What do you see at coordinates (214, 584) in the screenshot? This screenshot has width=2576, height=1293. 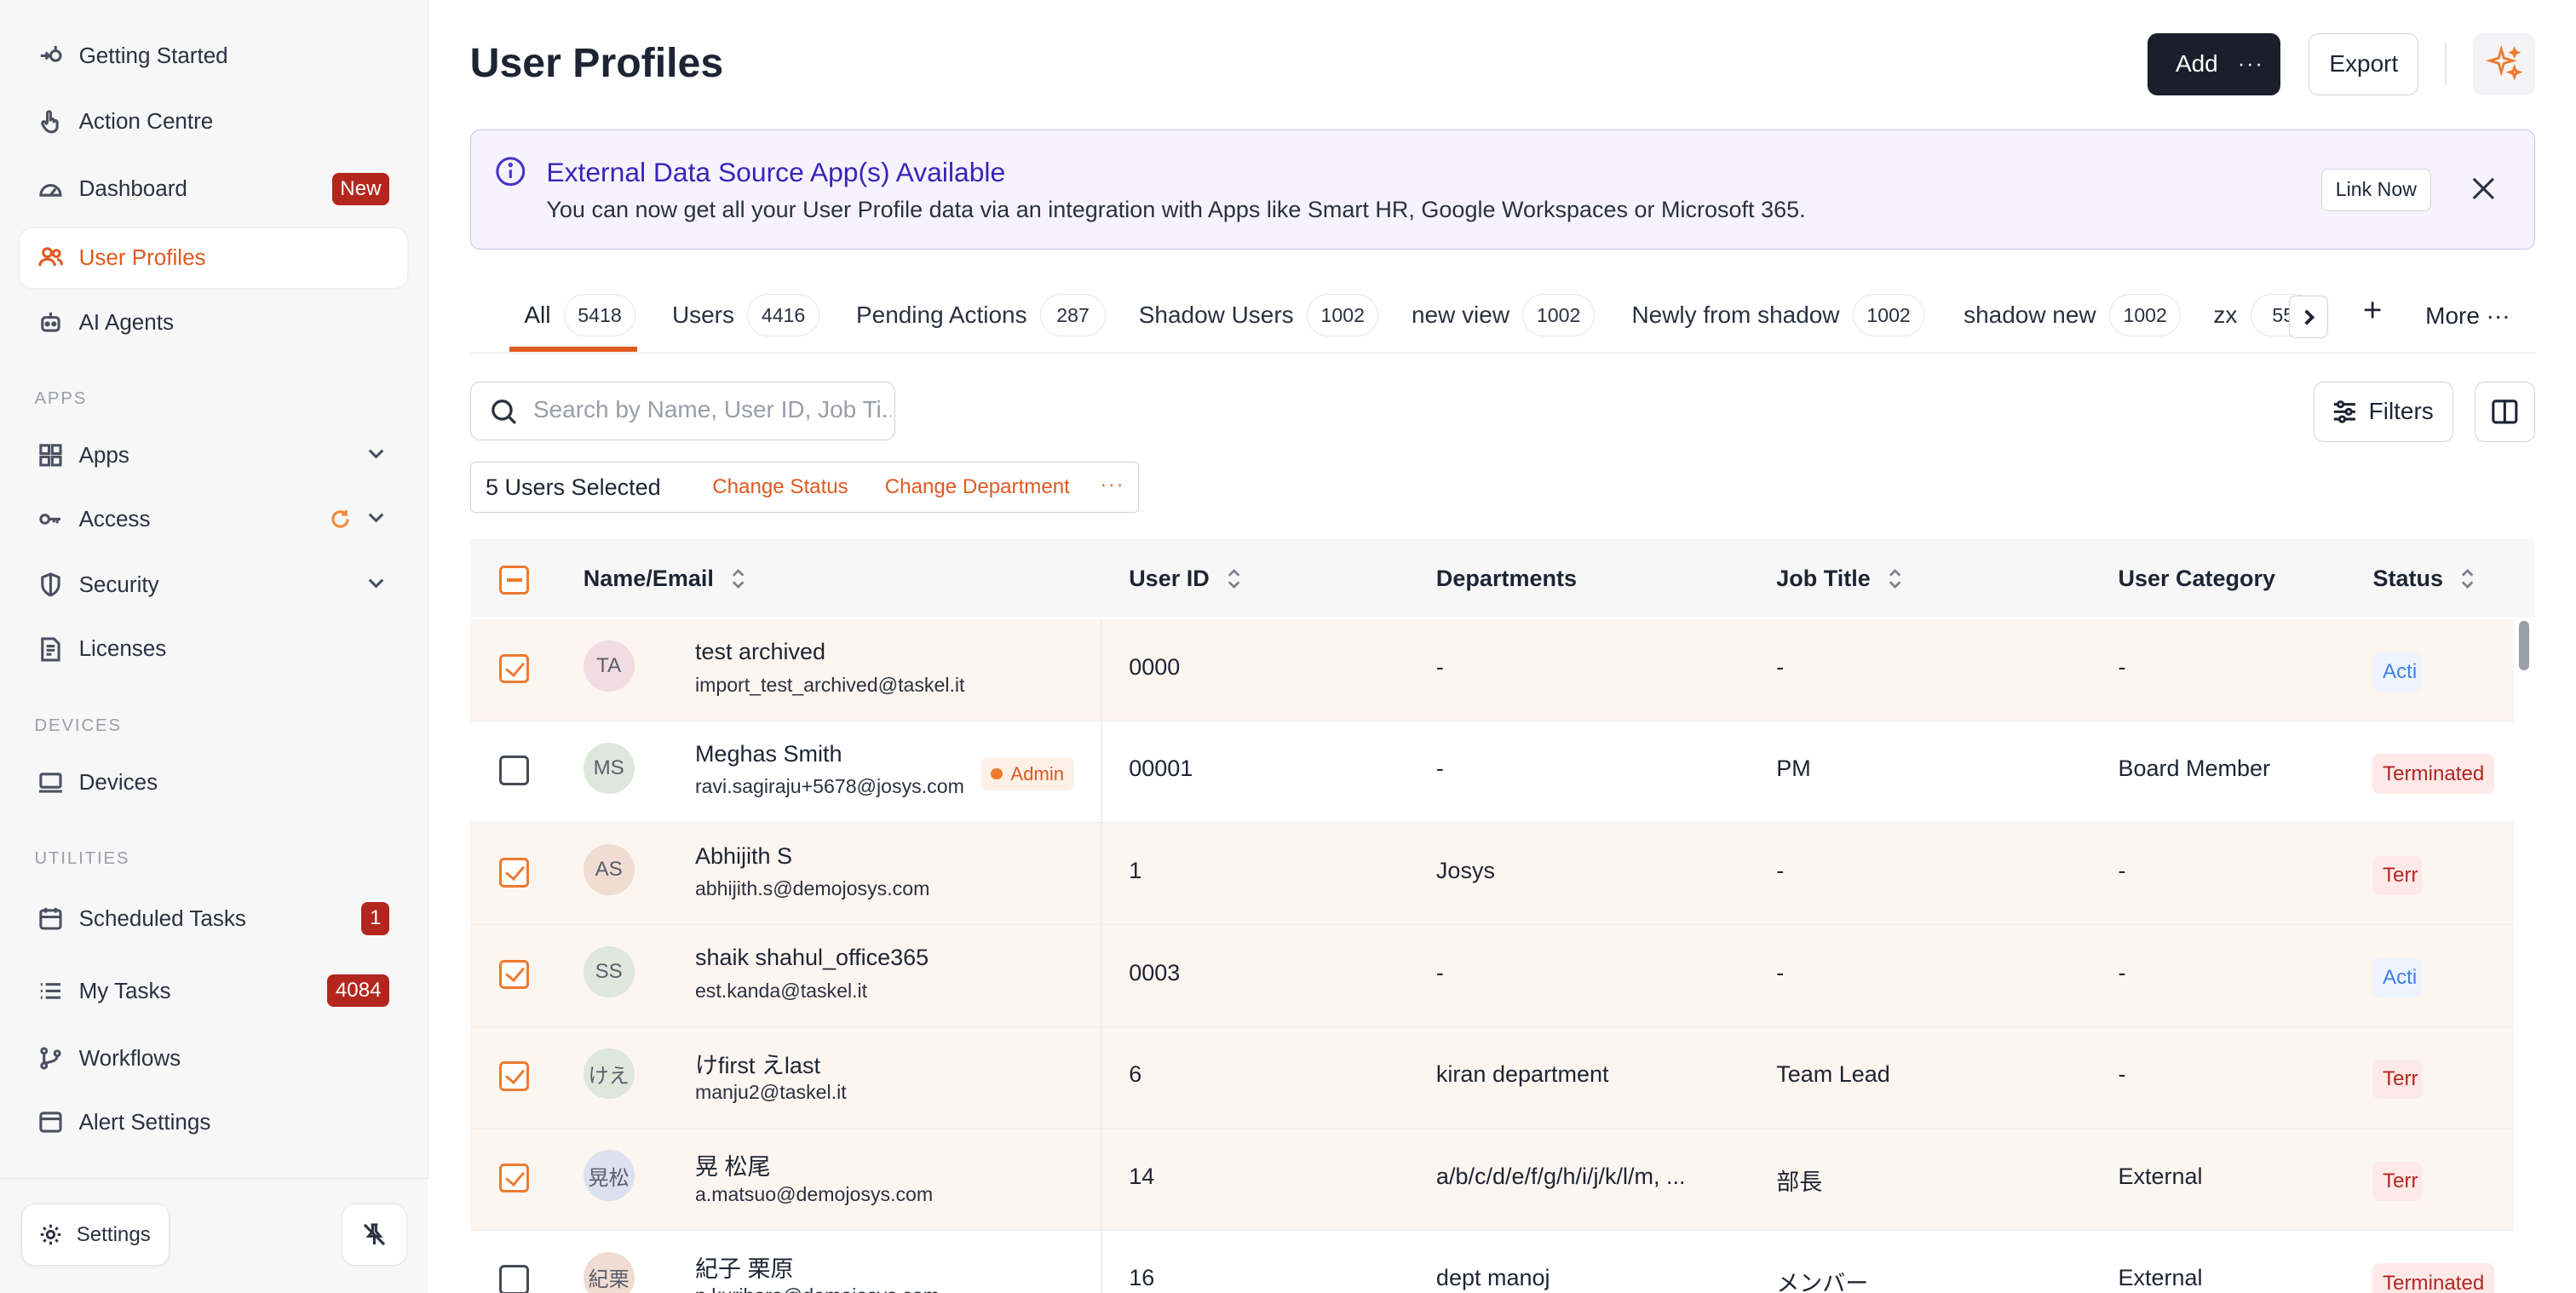 I see `sidebar-item-security: Security` at bounding box center [214, 584].